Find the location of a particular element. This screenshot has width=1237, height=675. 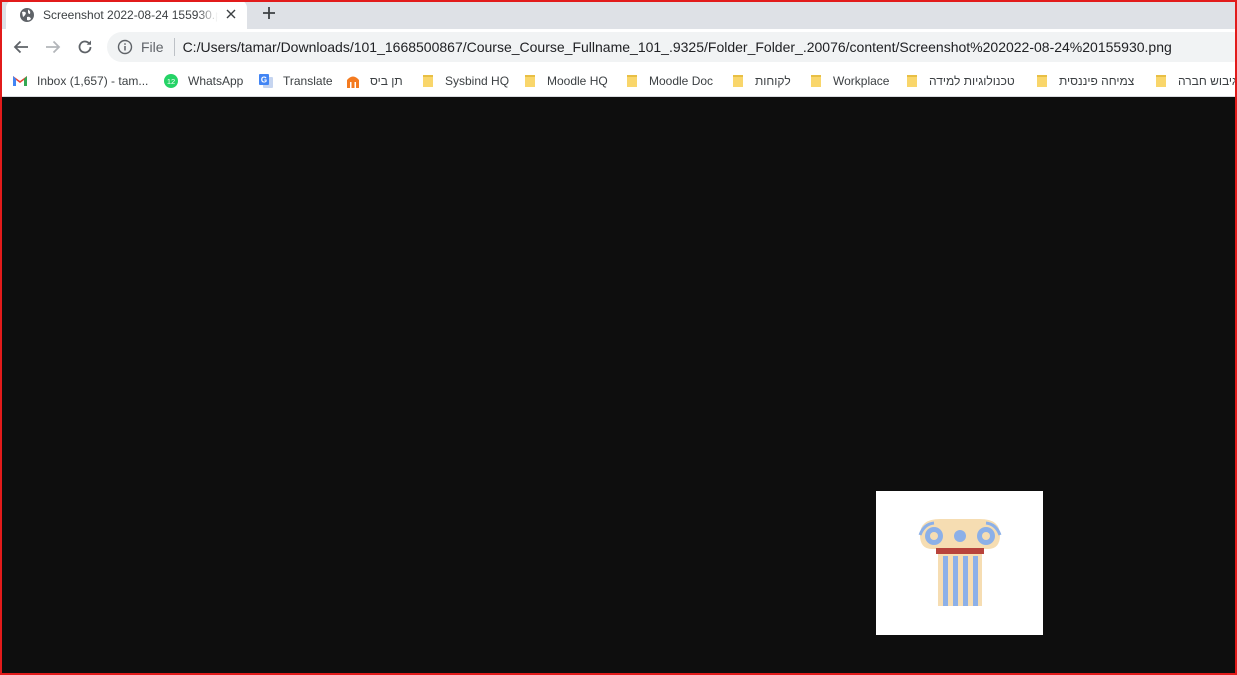

bookmark-translate: G Translate is located at coordinates (295, 81).